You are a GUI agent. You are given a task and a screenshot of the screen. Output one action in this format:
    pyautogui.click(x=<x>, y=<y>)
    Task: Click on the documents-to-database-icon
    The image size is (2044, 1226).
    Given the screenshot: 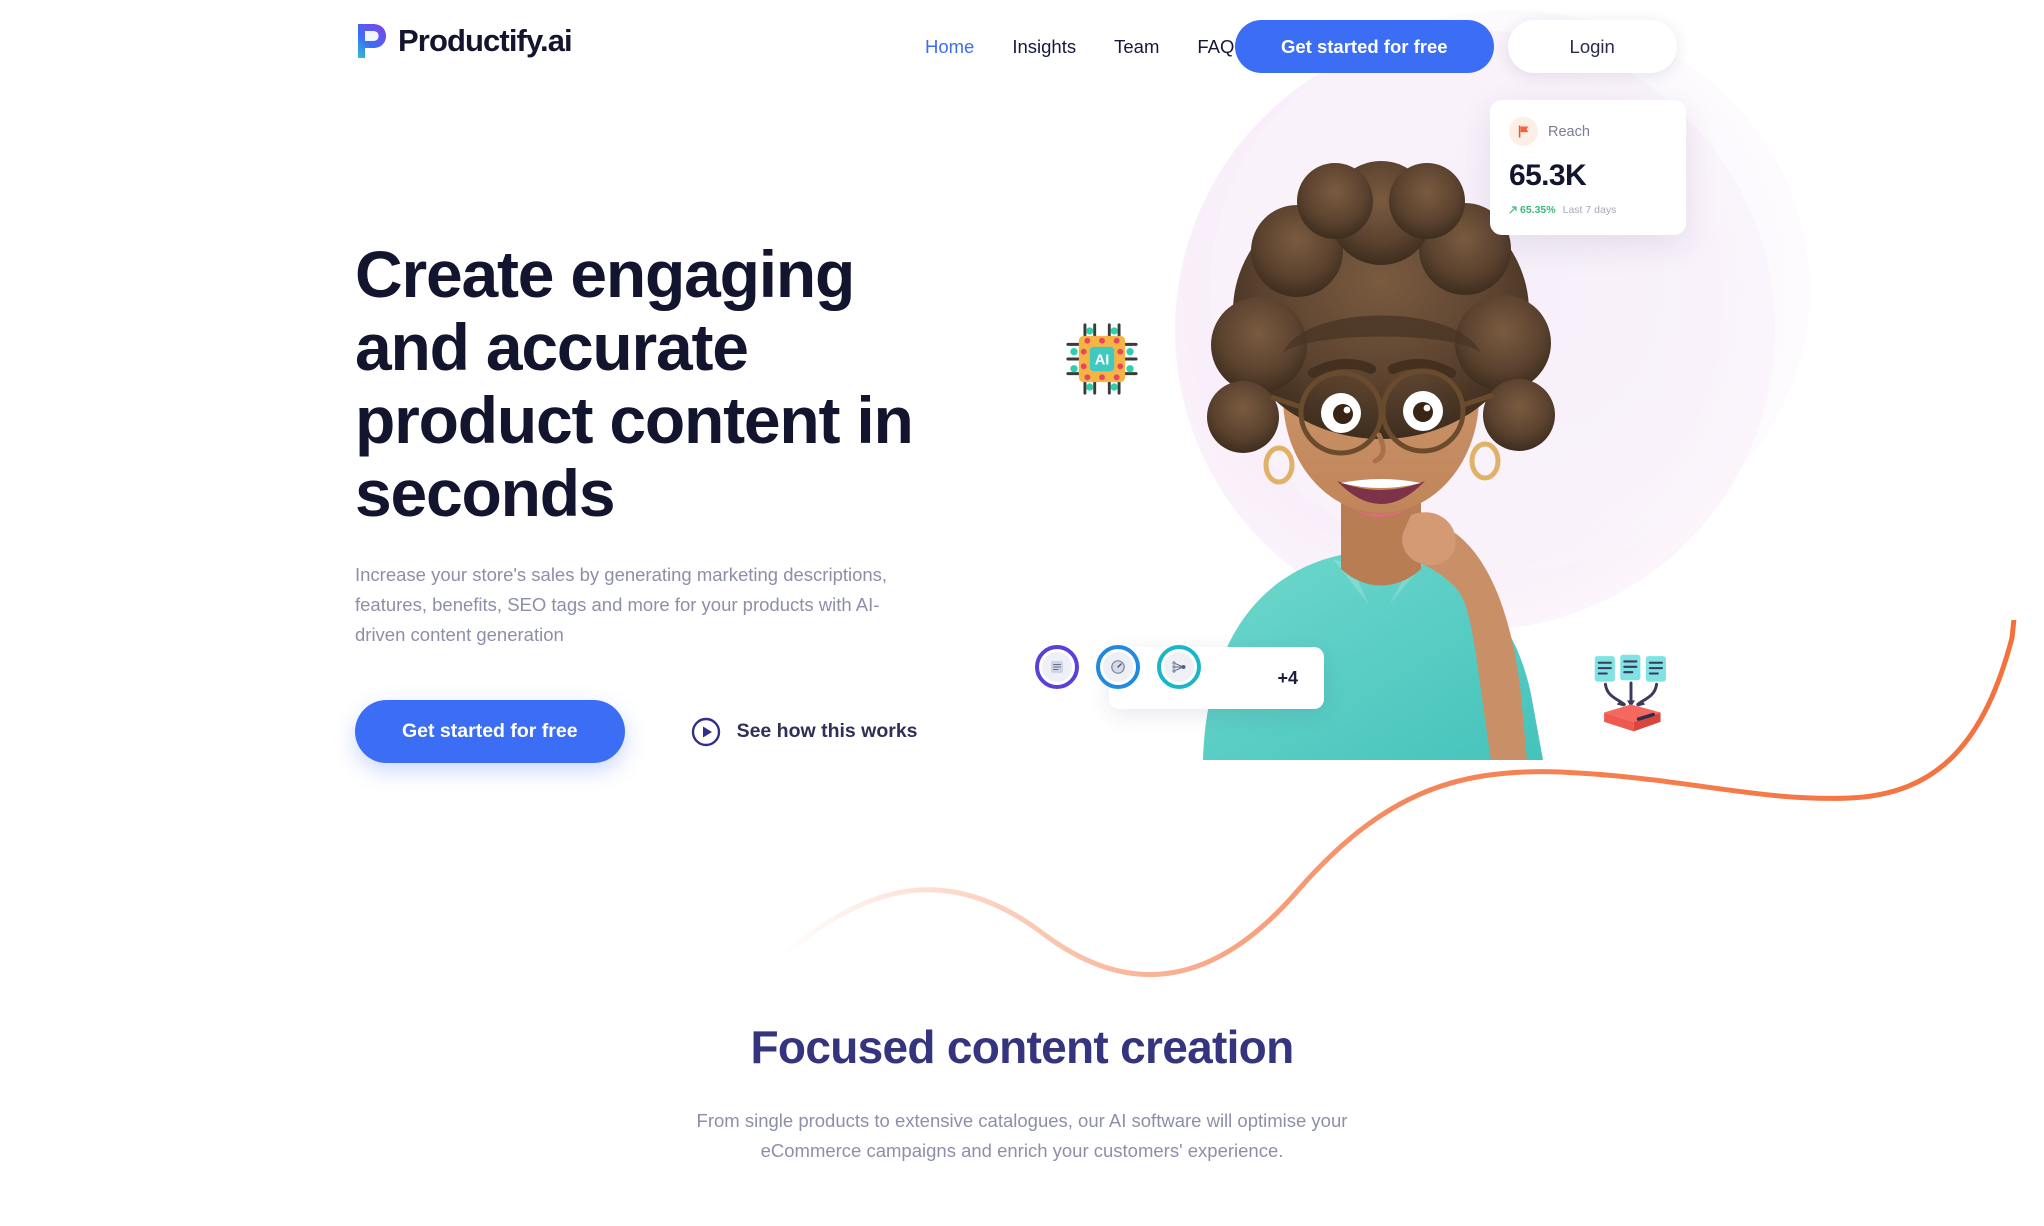 What is the action you would take?
    pyautogui.click(x=1630, y=693)
    